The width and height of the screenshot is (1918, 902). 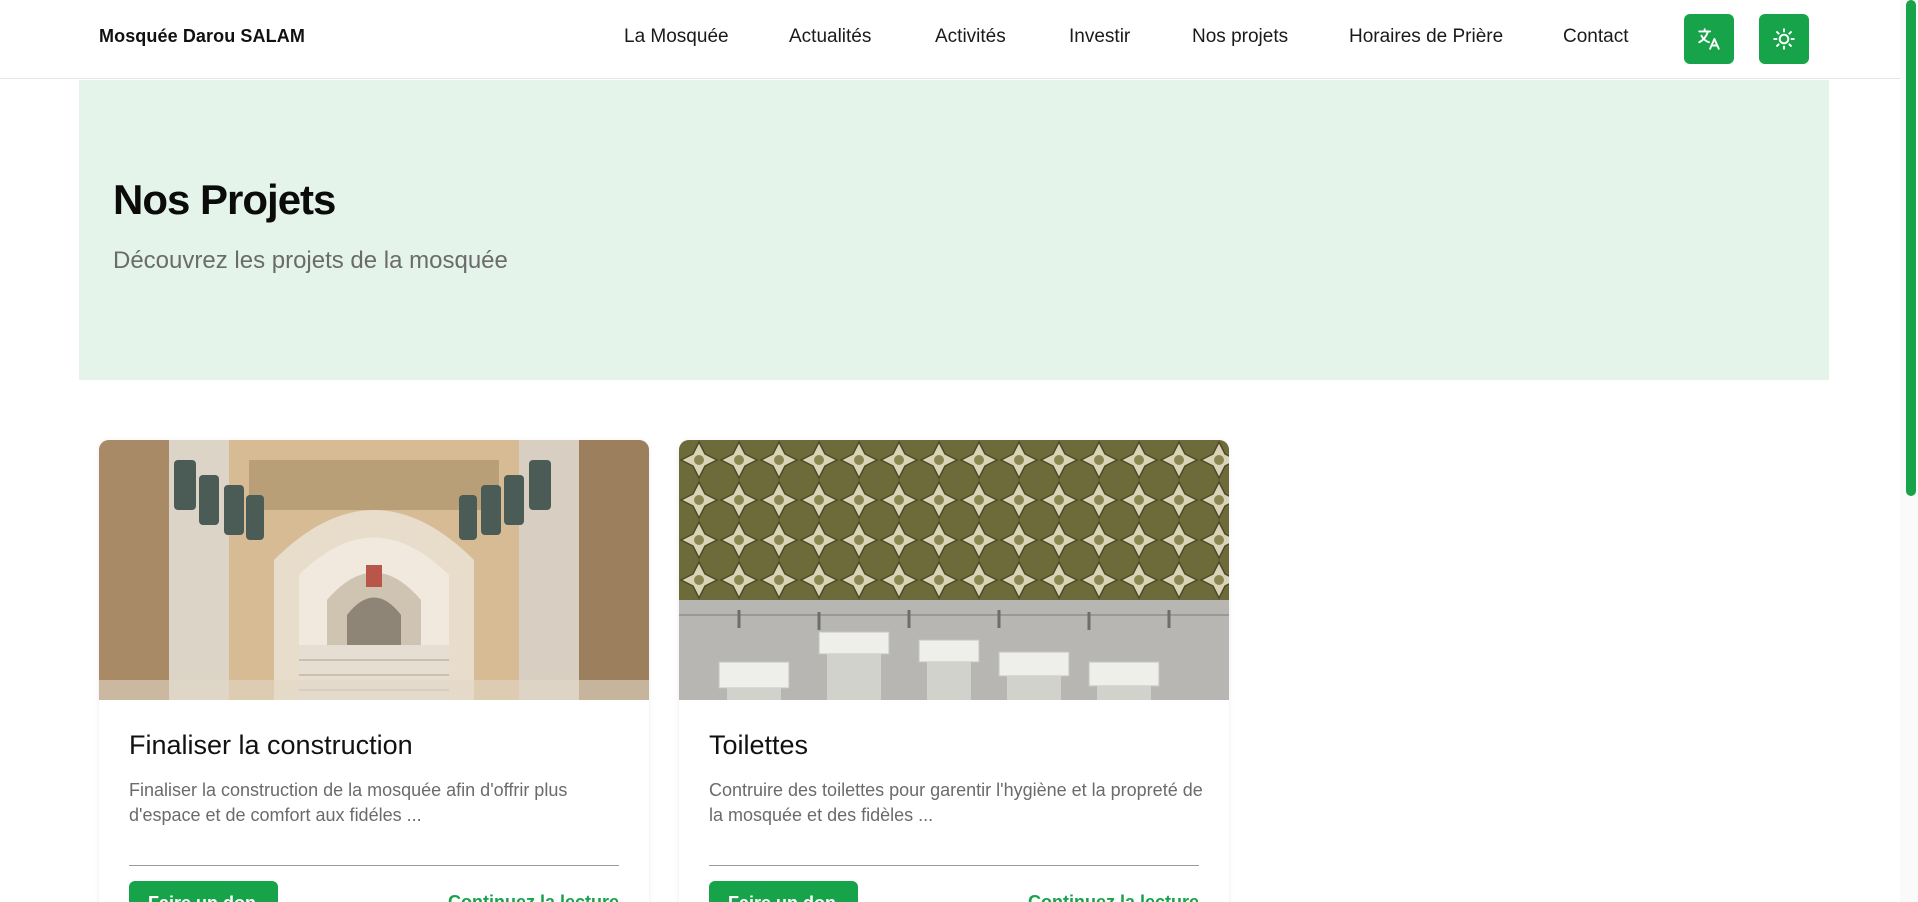 I want to click on project-title: Finaliser la construction, so click(x=271, y=745).